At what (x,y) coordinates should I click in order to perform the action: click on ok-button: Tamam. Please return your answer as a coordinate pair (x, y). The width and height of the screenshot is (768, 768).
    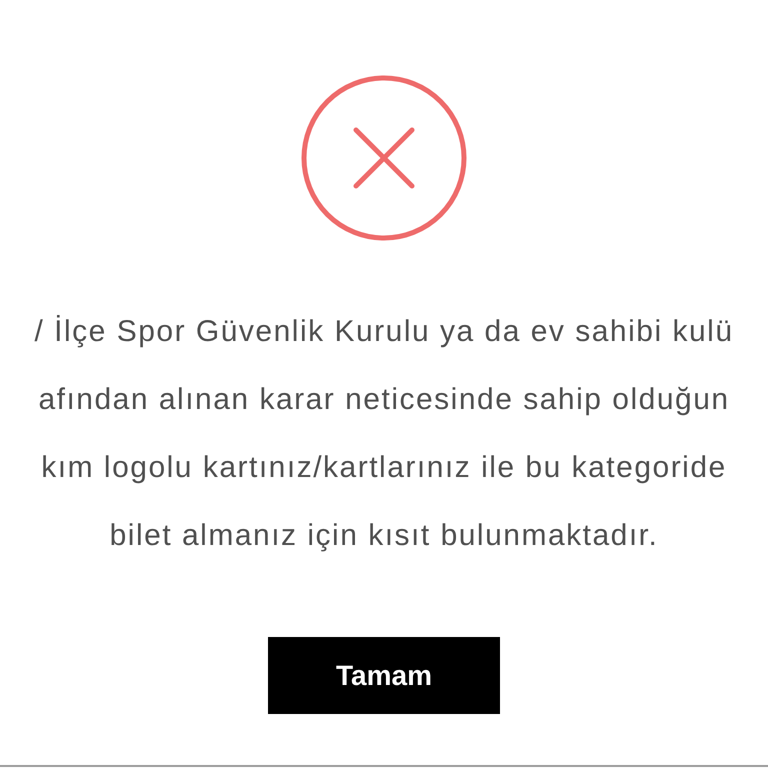
    Looking at the image, I should click on (384, 675).